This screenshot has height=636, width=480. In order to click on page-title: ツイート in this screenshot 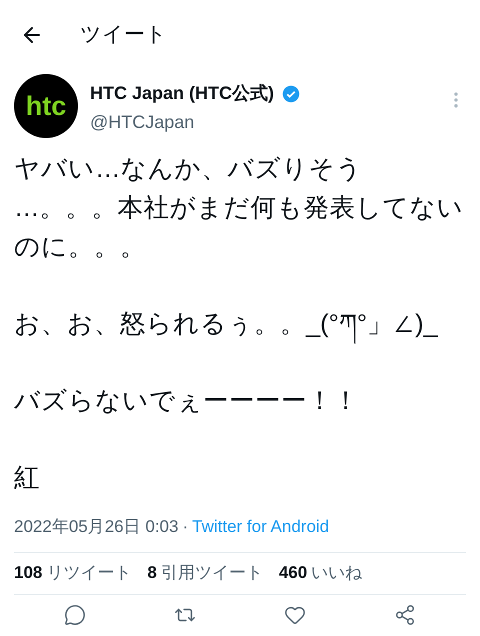, I will do `click(123, 35)`.